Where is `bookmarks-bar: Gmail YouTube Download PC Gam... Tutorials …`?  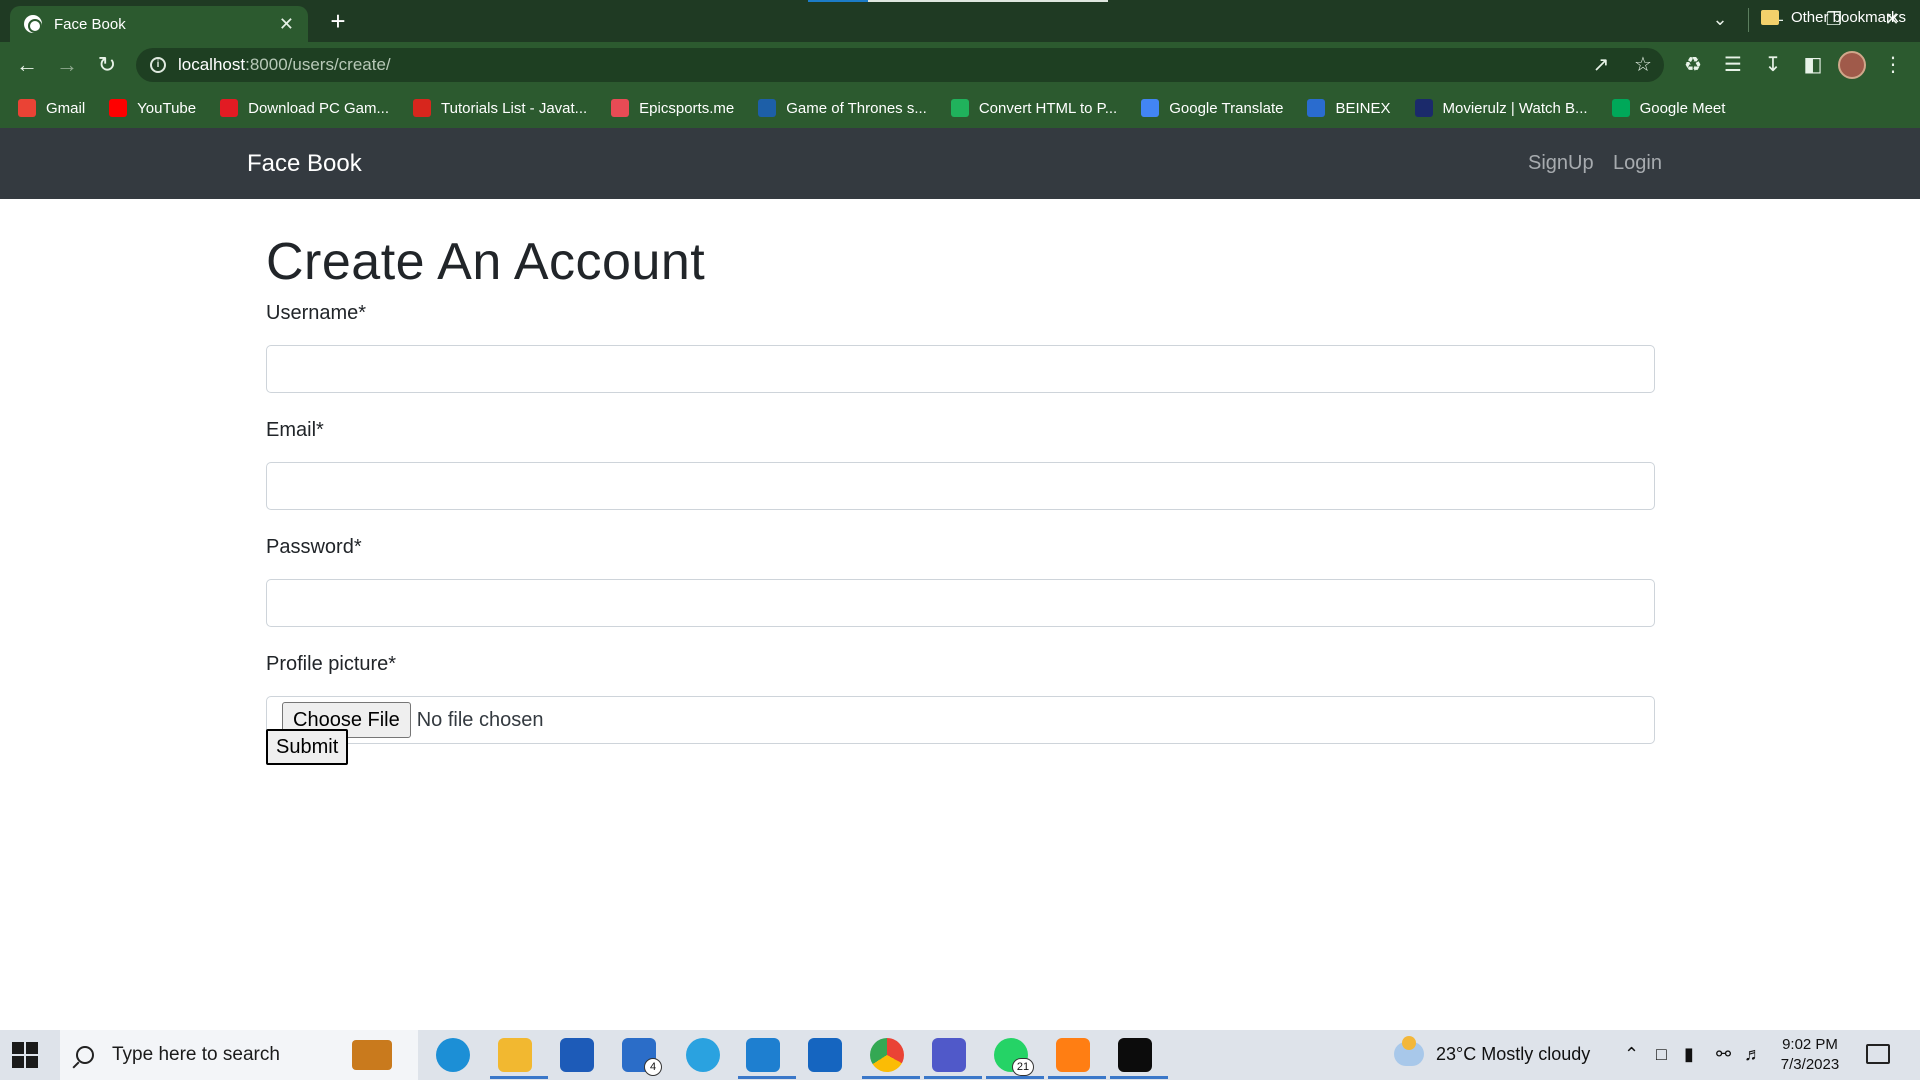 bookmarks-bar: Gmail YouTube Download PC Gam... Tutorials … is located at coordinates (960, 108).